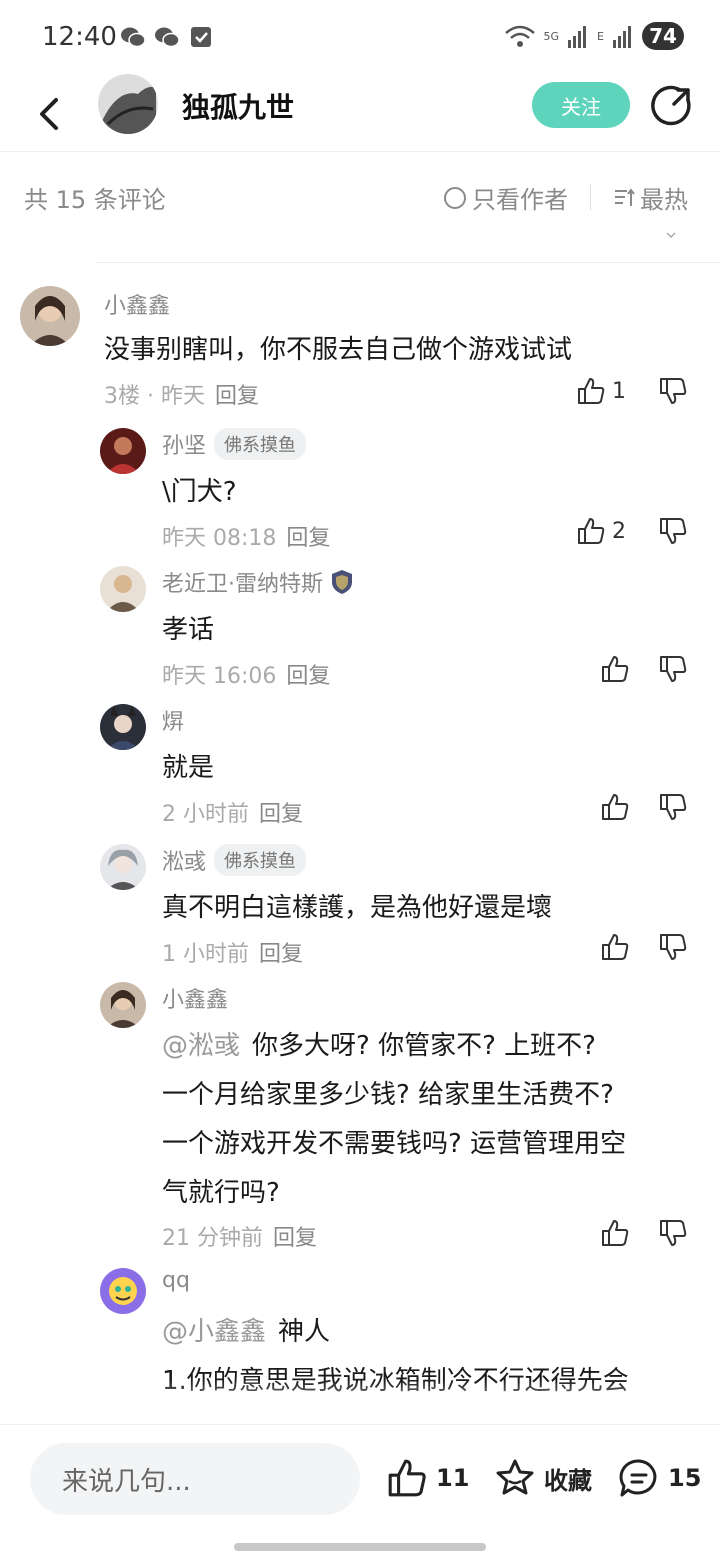  I want to click on comment-bubble-icon, so click(638, 1478).